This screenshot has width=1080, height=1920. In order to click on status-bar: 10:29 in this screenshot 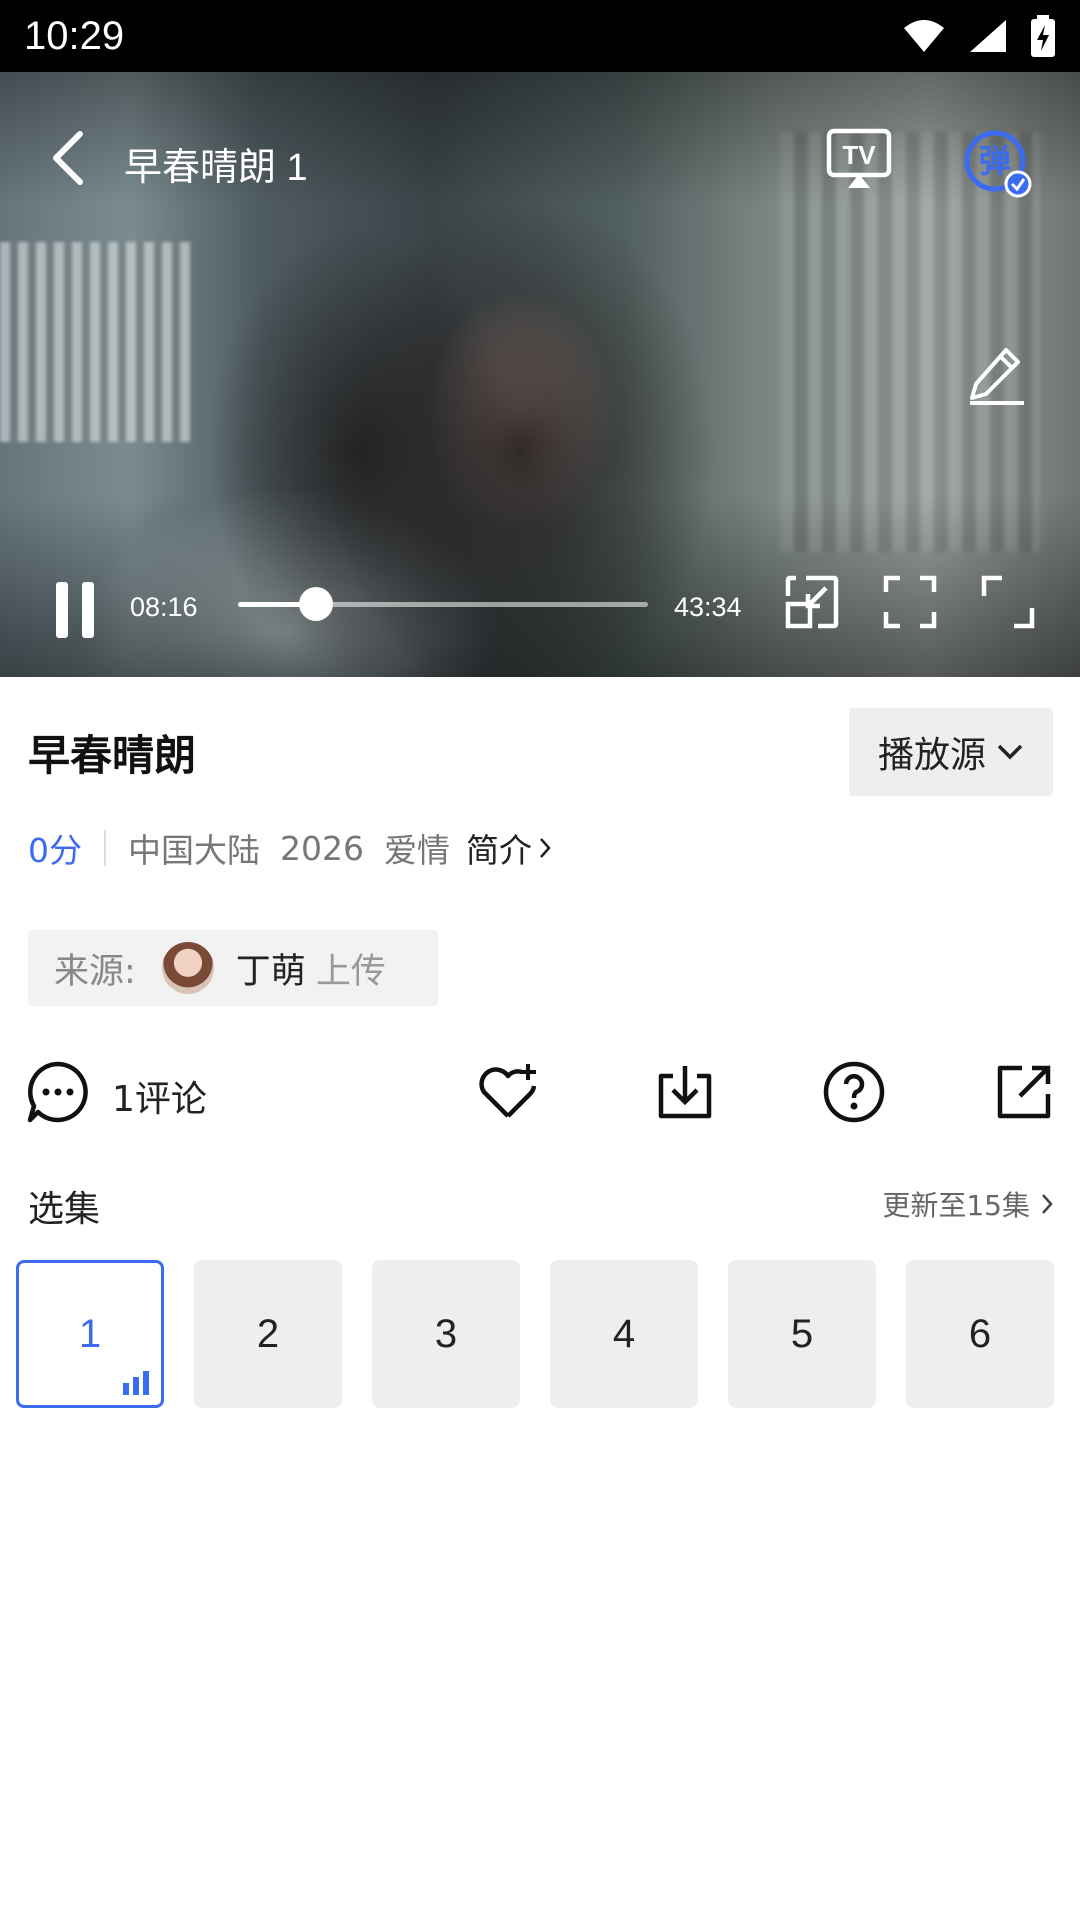, I will do `click(540, 36)`.